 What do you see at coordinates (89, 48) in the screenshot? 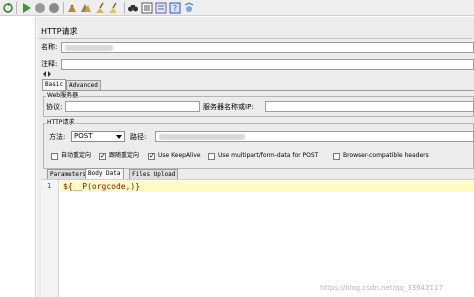
I see `redacted-name` at bounding box center [89, 48].